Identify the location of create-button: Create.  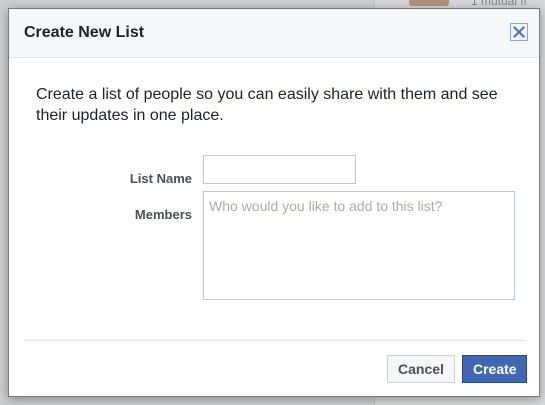
(494, 369).